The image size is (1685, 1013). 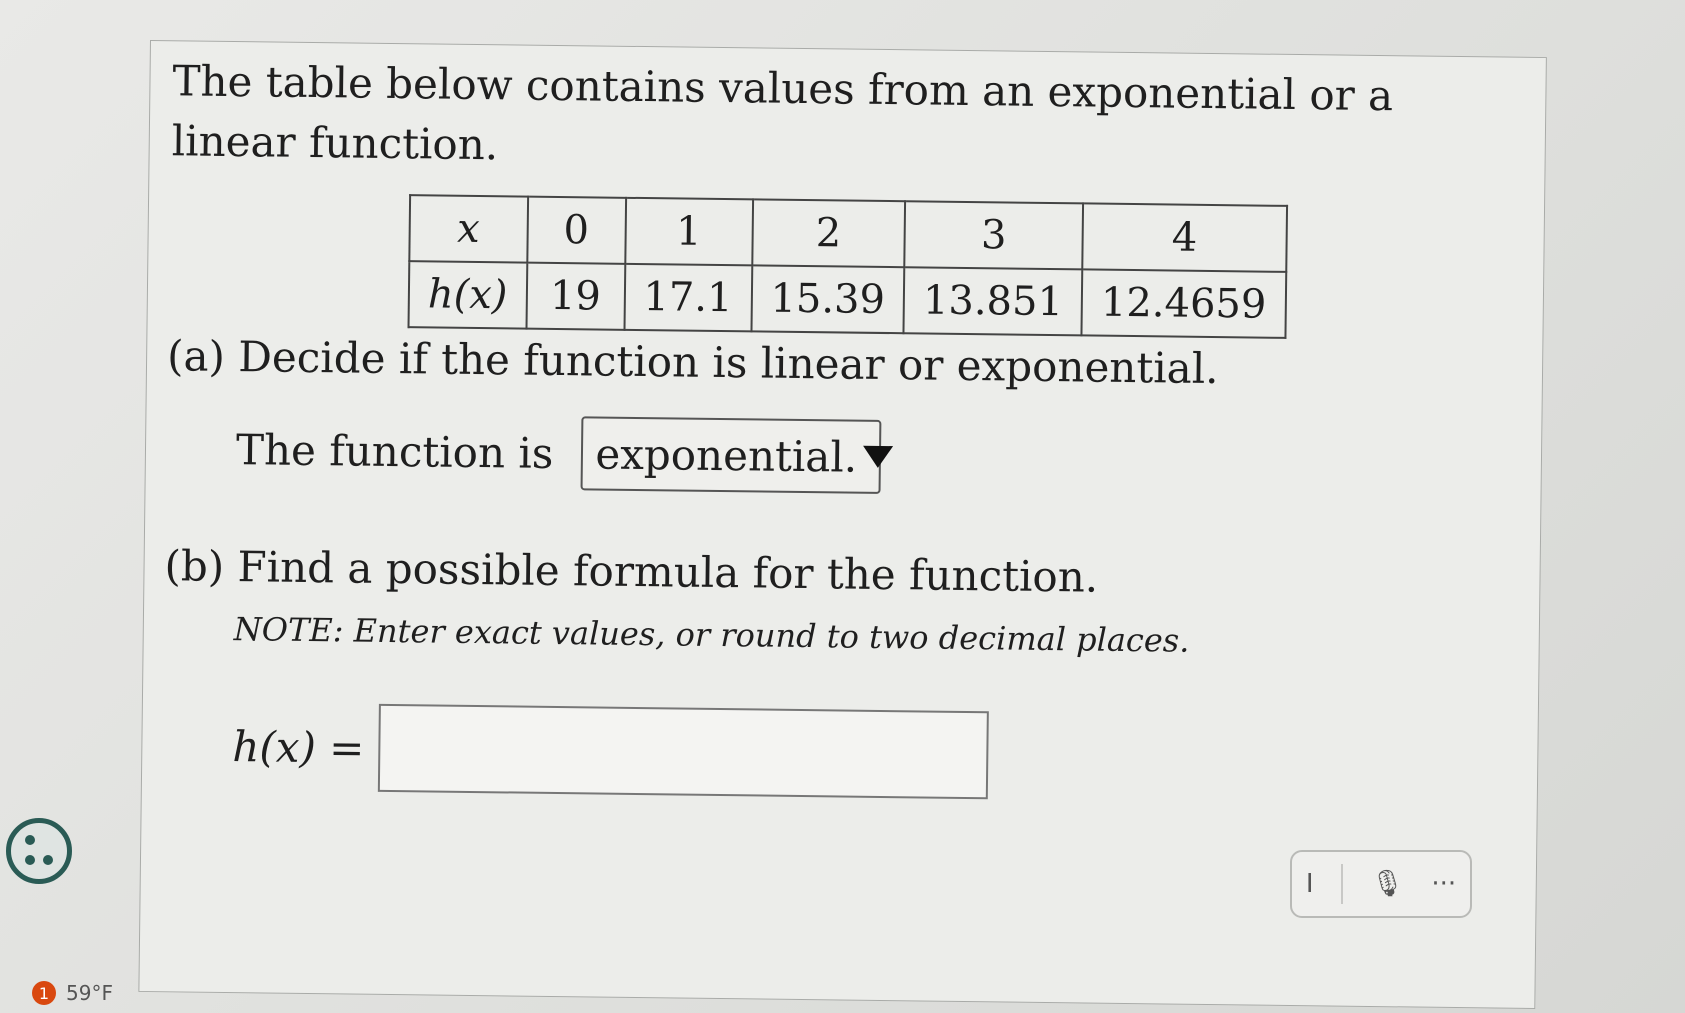 I want to click on toolbar-divider, so click(x=1342, y=884).